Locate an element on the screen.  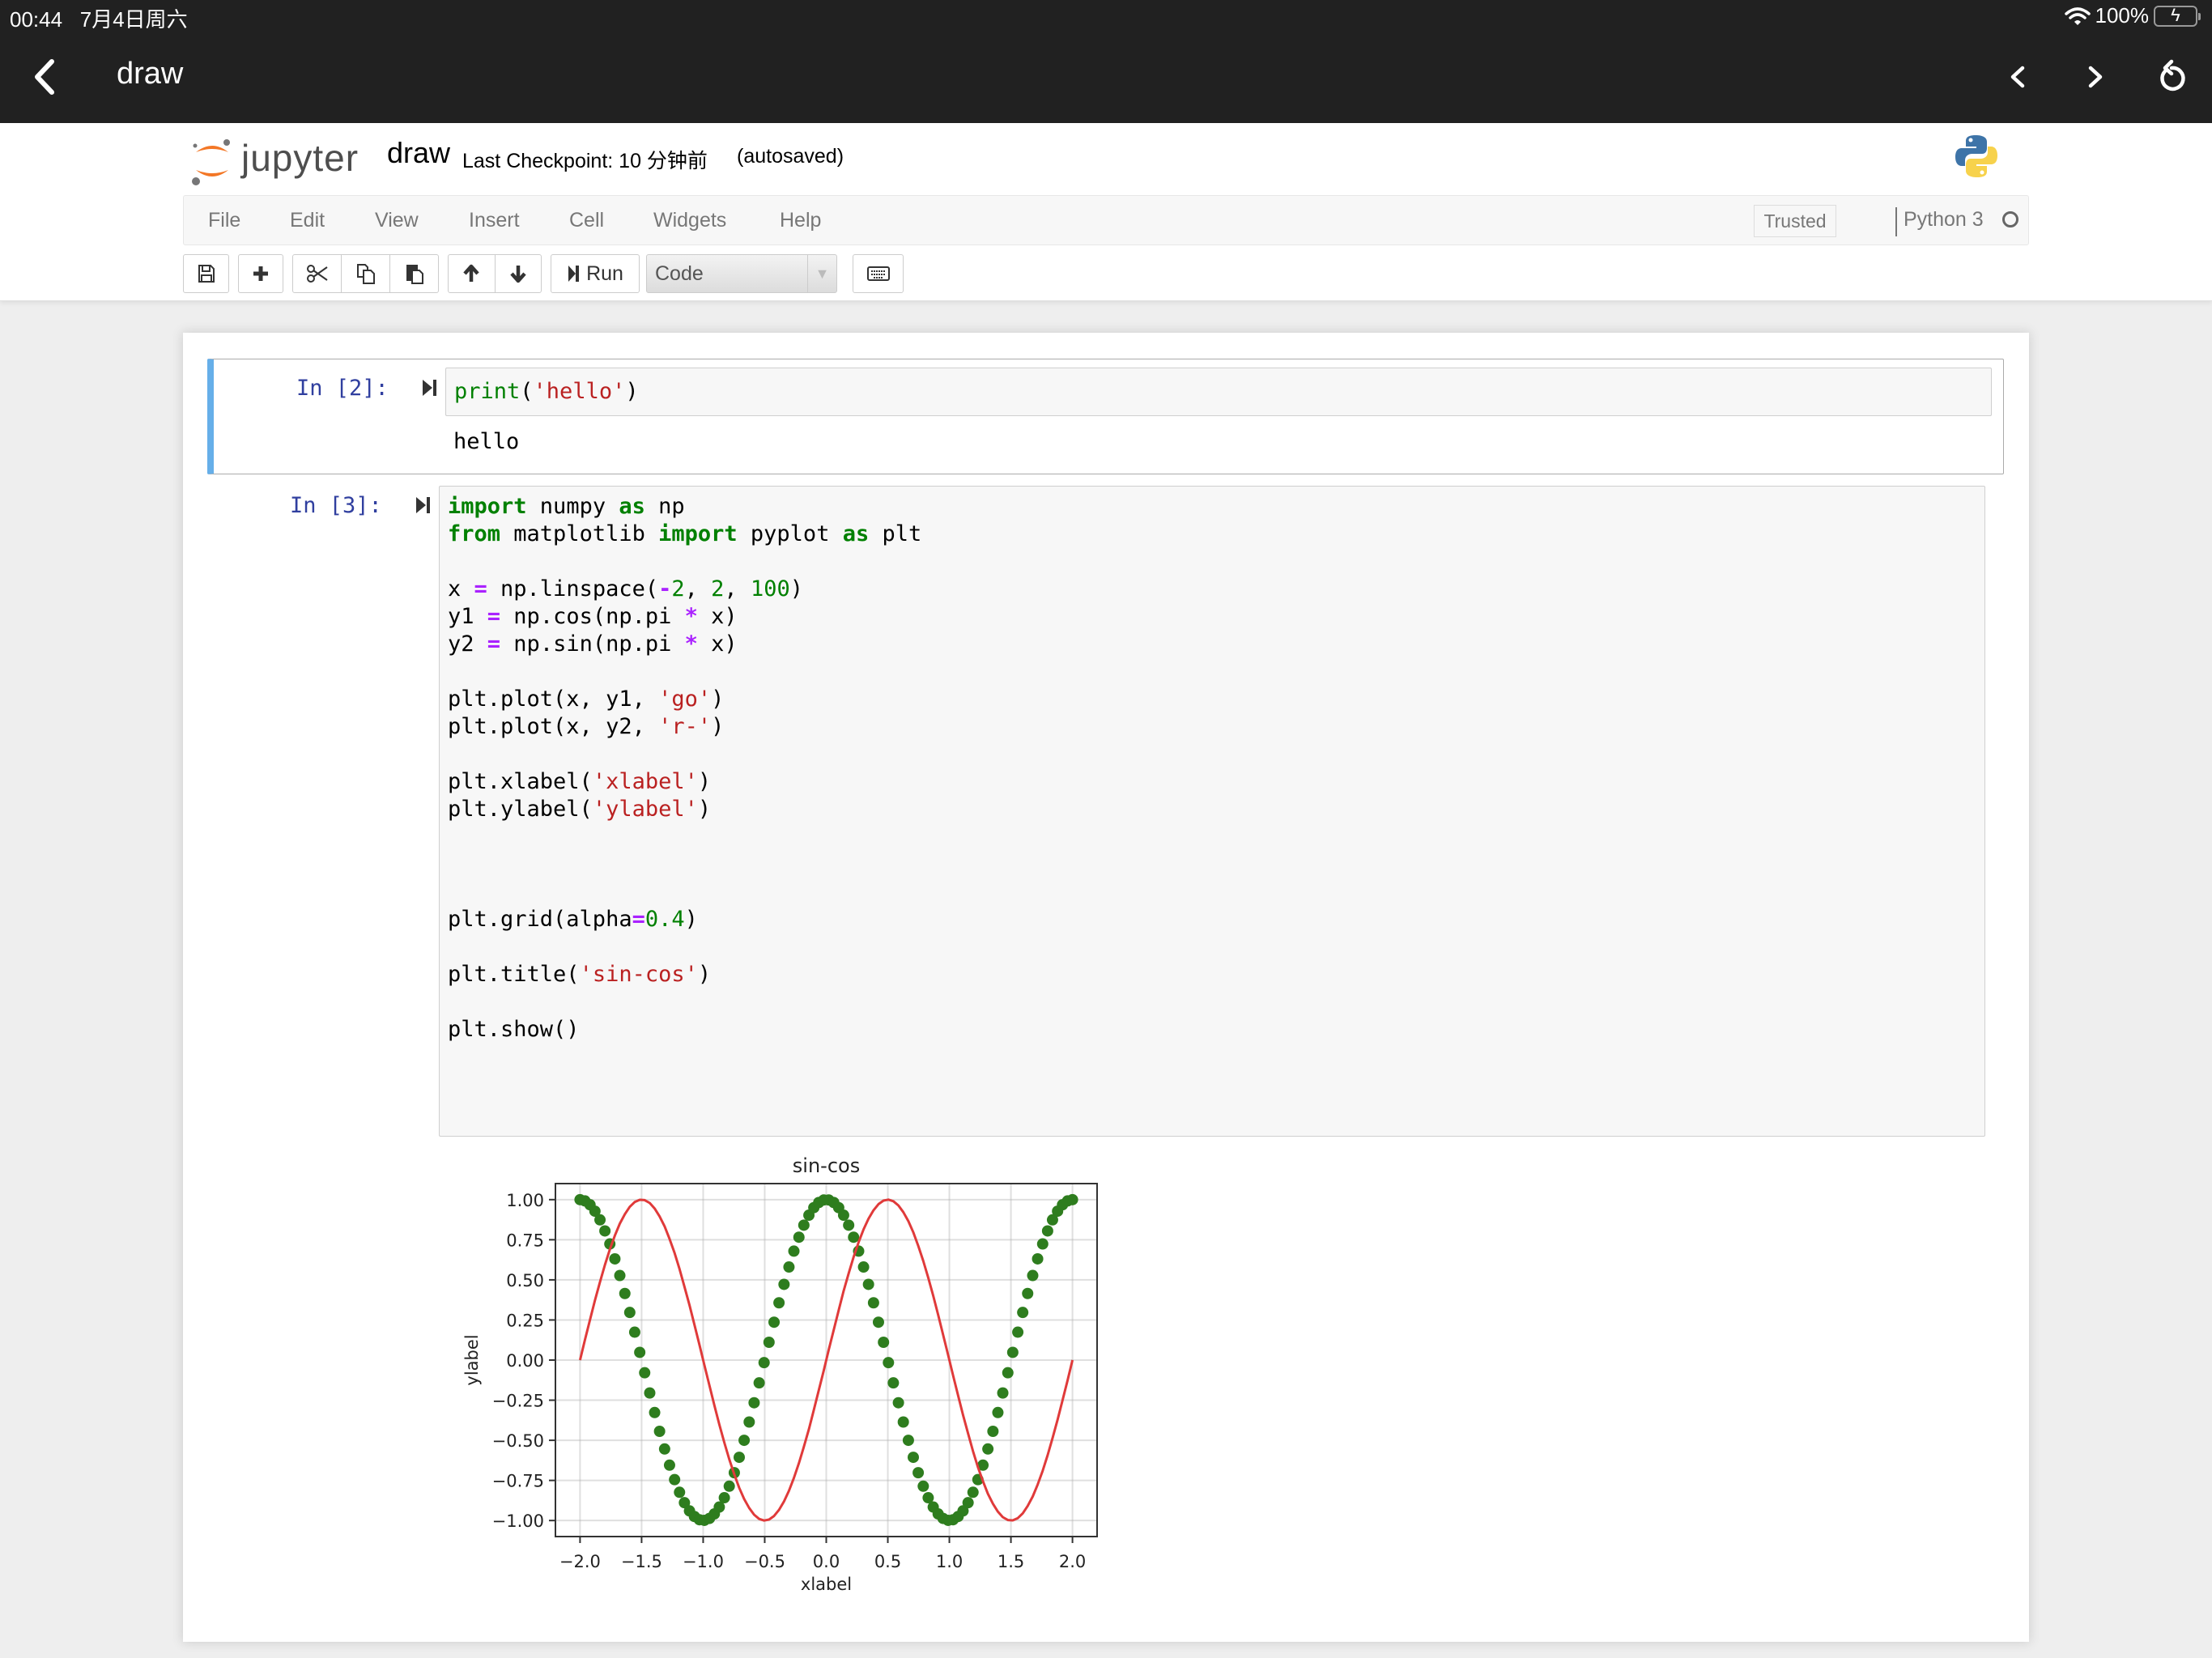
status-indicators: 100% ϟ is located at coordinates (2132, 15).